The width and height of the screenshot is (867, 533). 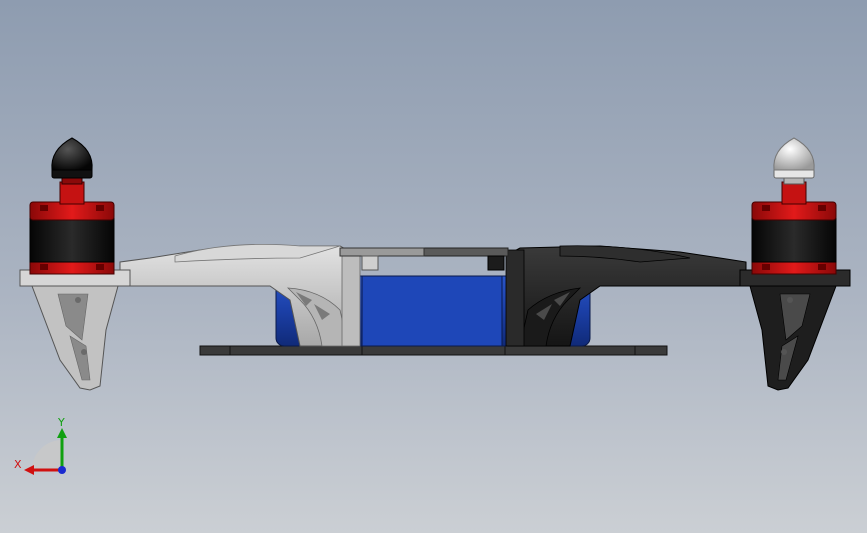 What do you see at coordinates (62, 470) in the screenshot?
I see `z-axis-dot-icon` at bounding box center [62, 470].